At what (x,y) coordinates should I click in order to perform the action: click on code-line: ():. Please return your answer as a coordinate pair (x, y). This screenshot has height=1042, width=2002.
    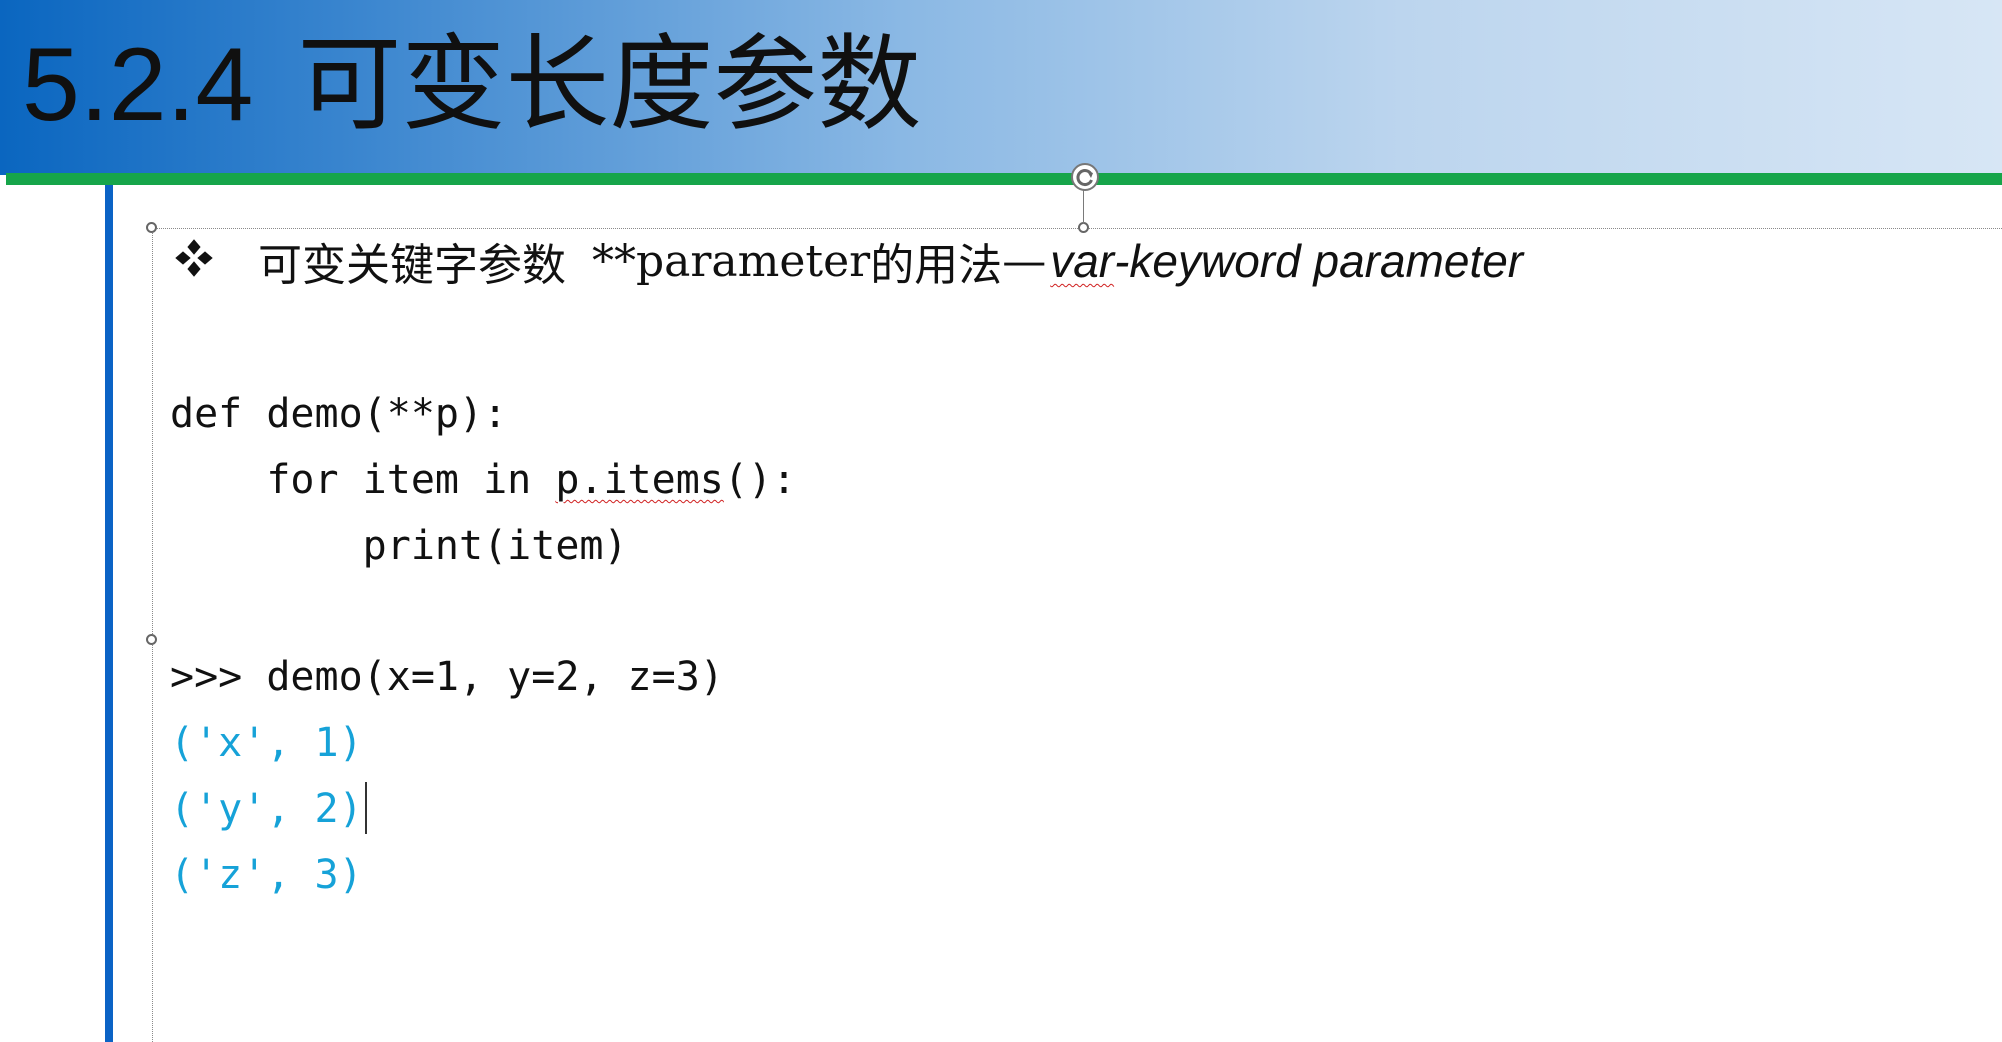
    Looking at the image, I should click on (760, 480).